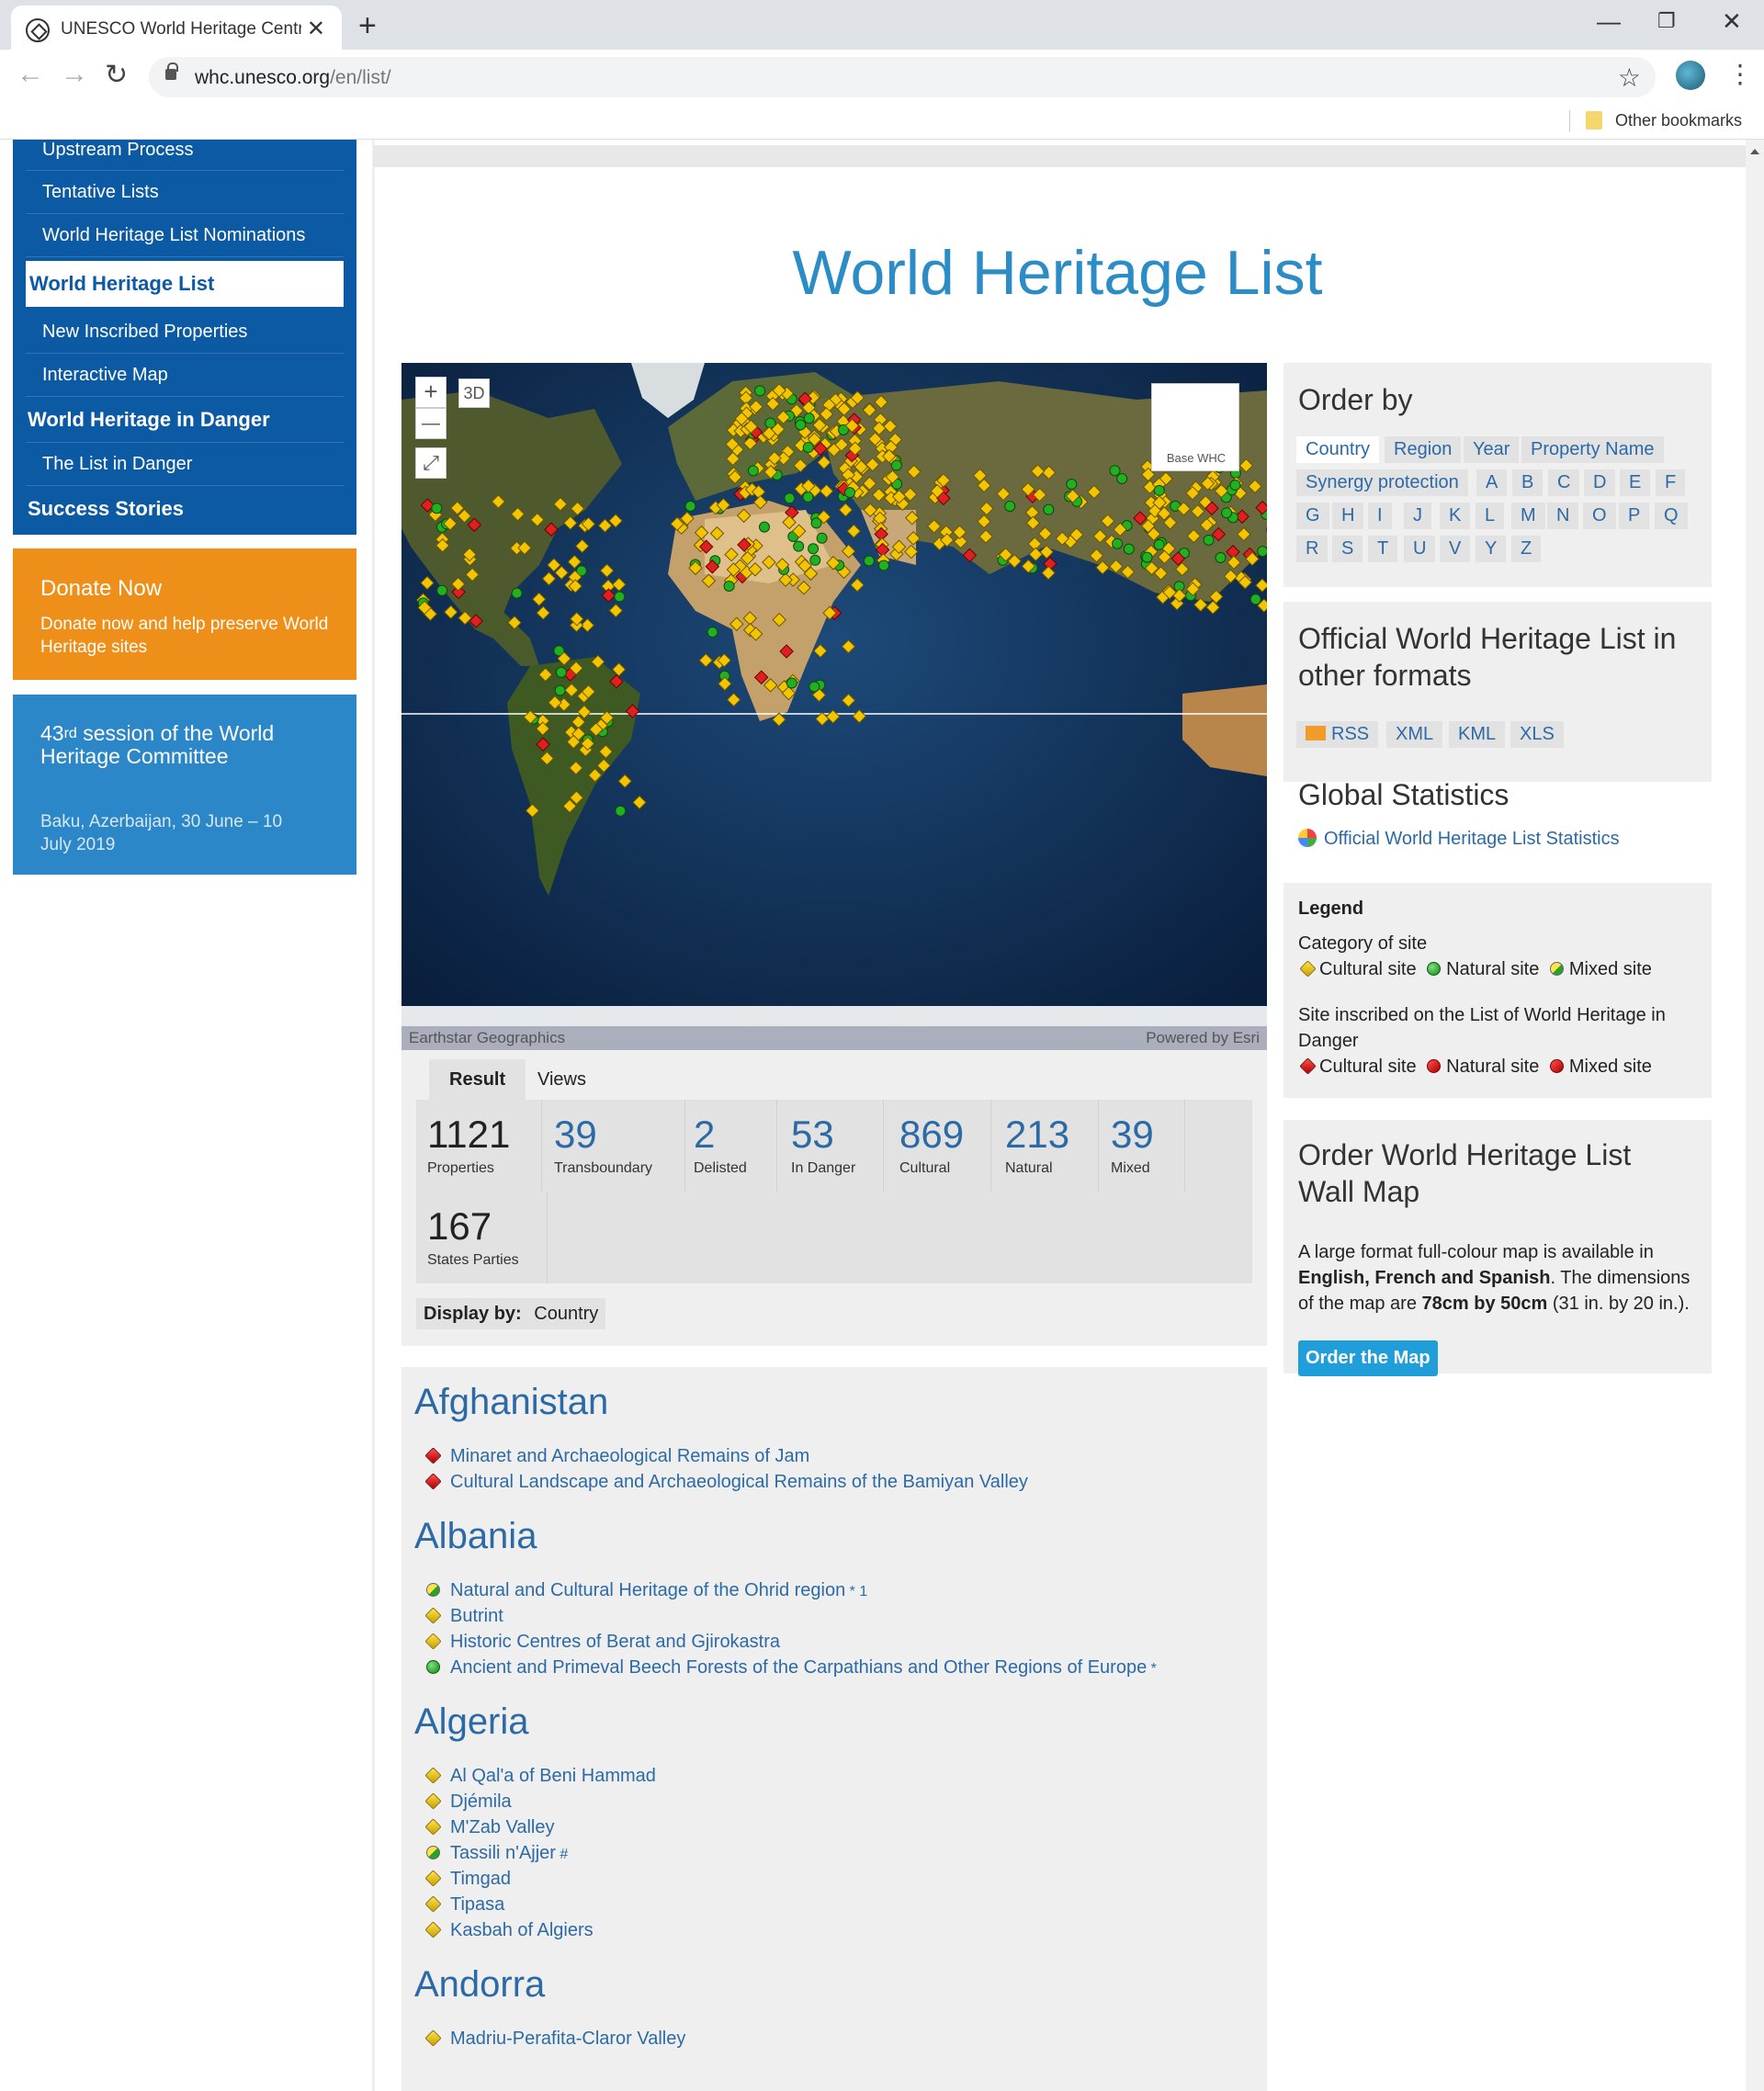 The height and width of the screenshot is (2091, 1764). What do you see at coordinates (561, 1079) in the screenshot?
I see `tab-views: Views` at bounding box center [561, 1079].